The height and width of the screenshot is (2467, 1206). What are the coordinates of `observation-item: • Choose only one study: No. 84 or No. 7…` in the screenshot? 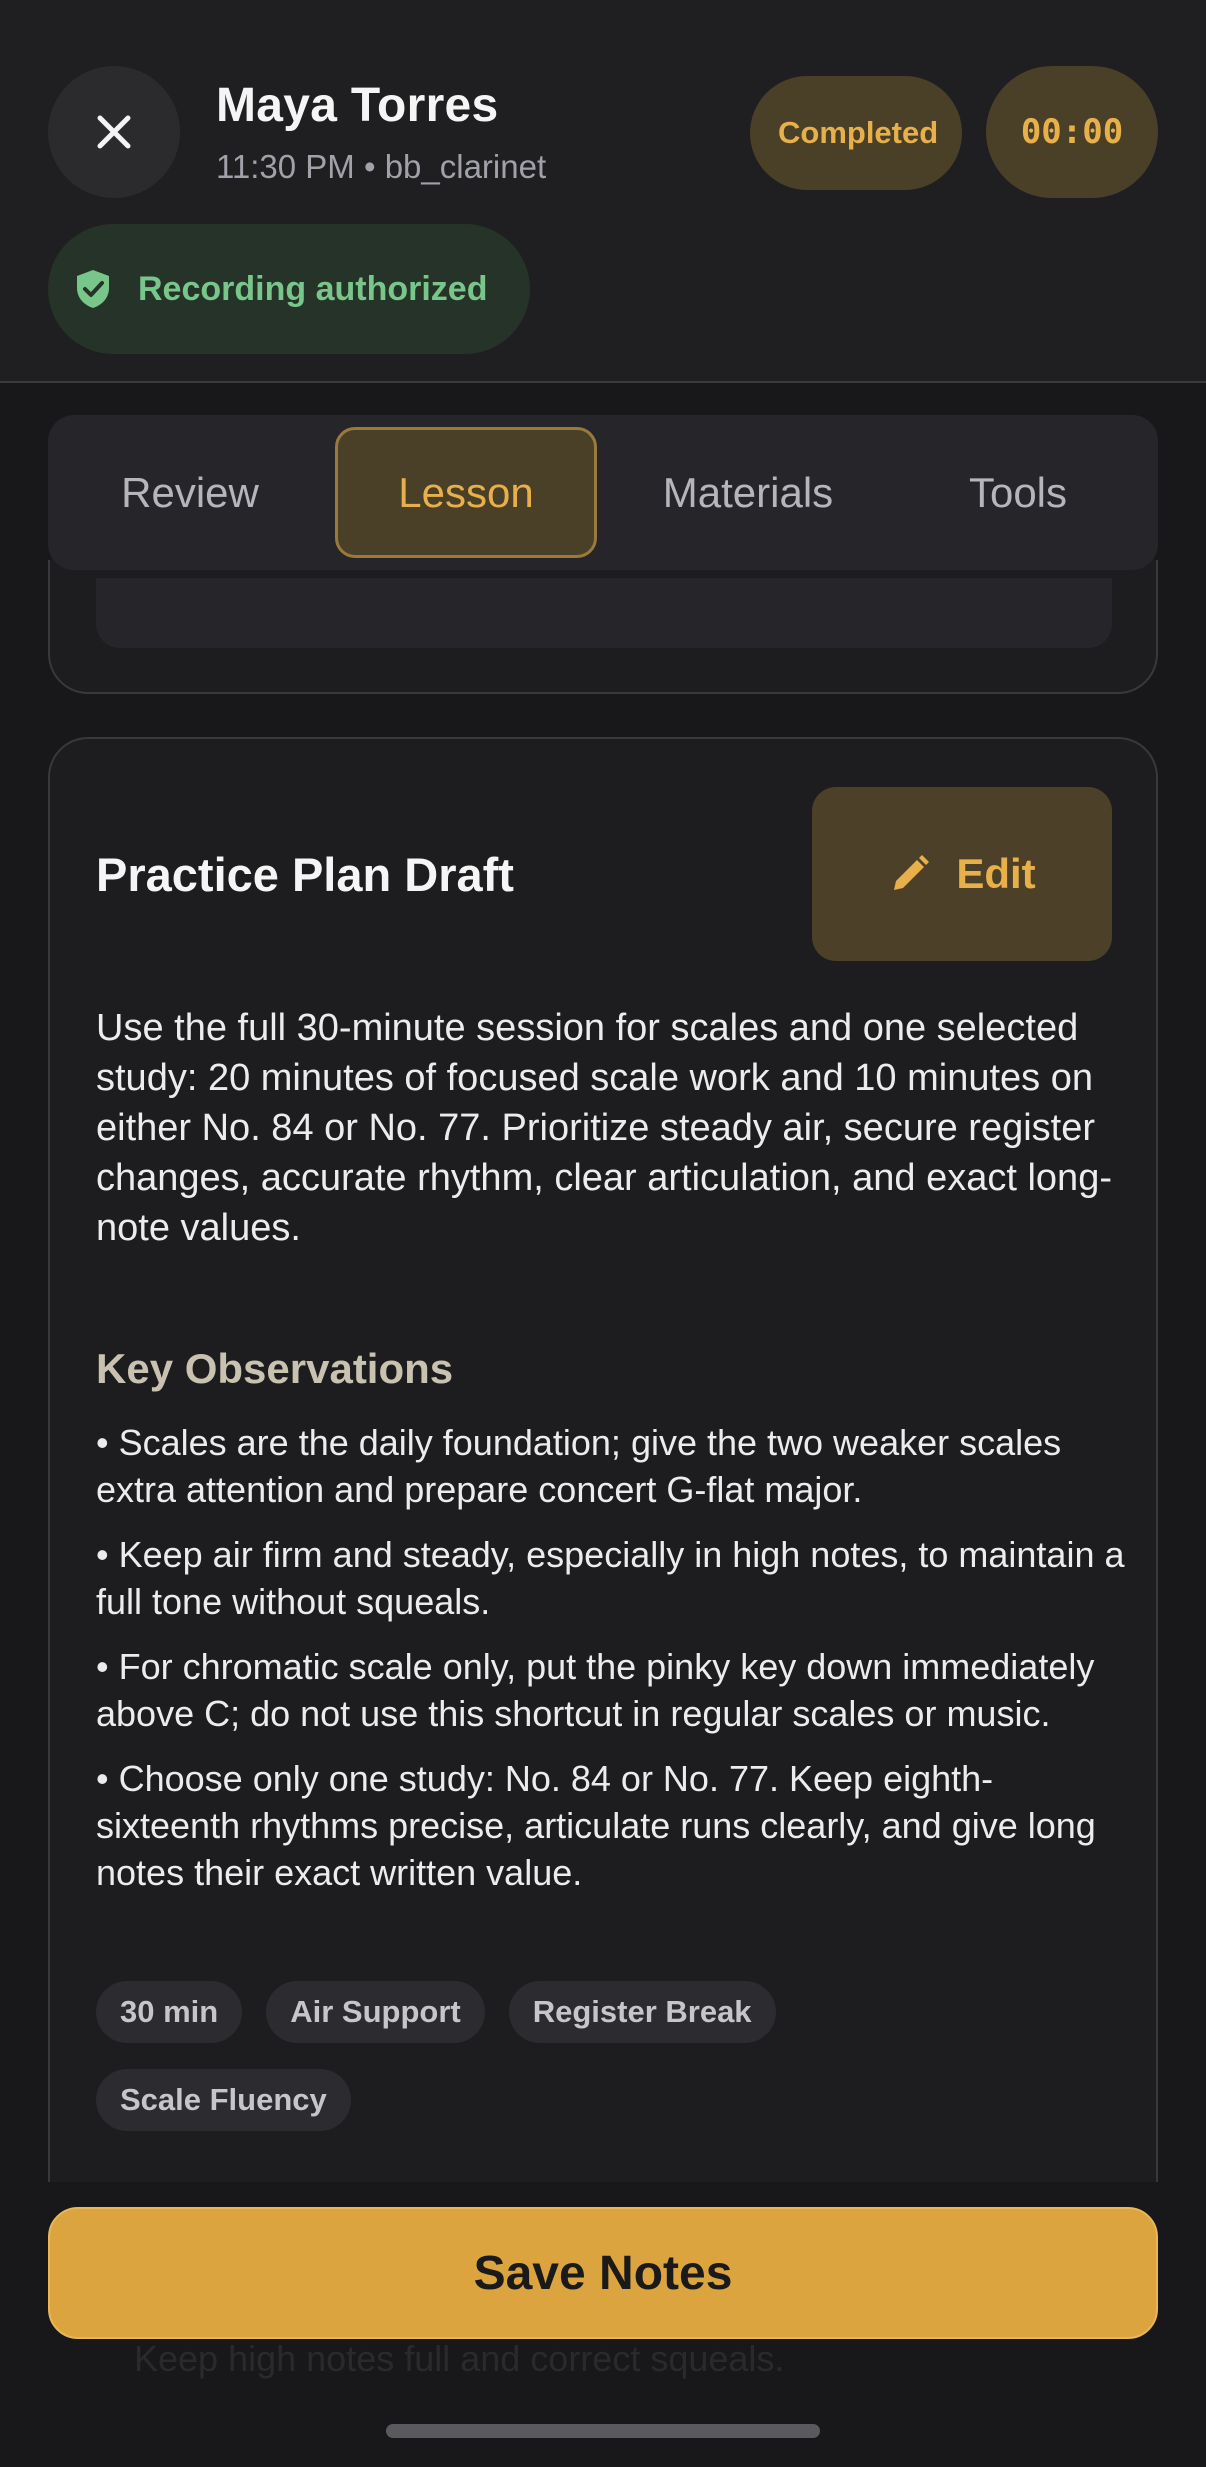 It's located at (596, 1825).